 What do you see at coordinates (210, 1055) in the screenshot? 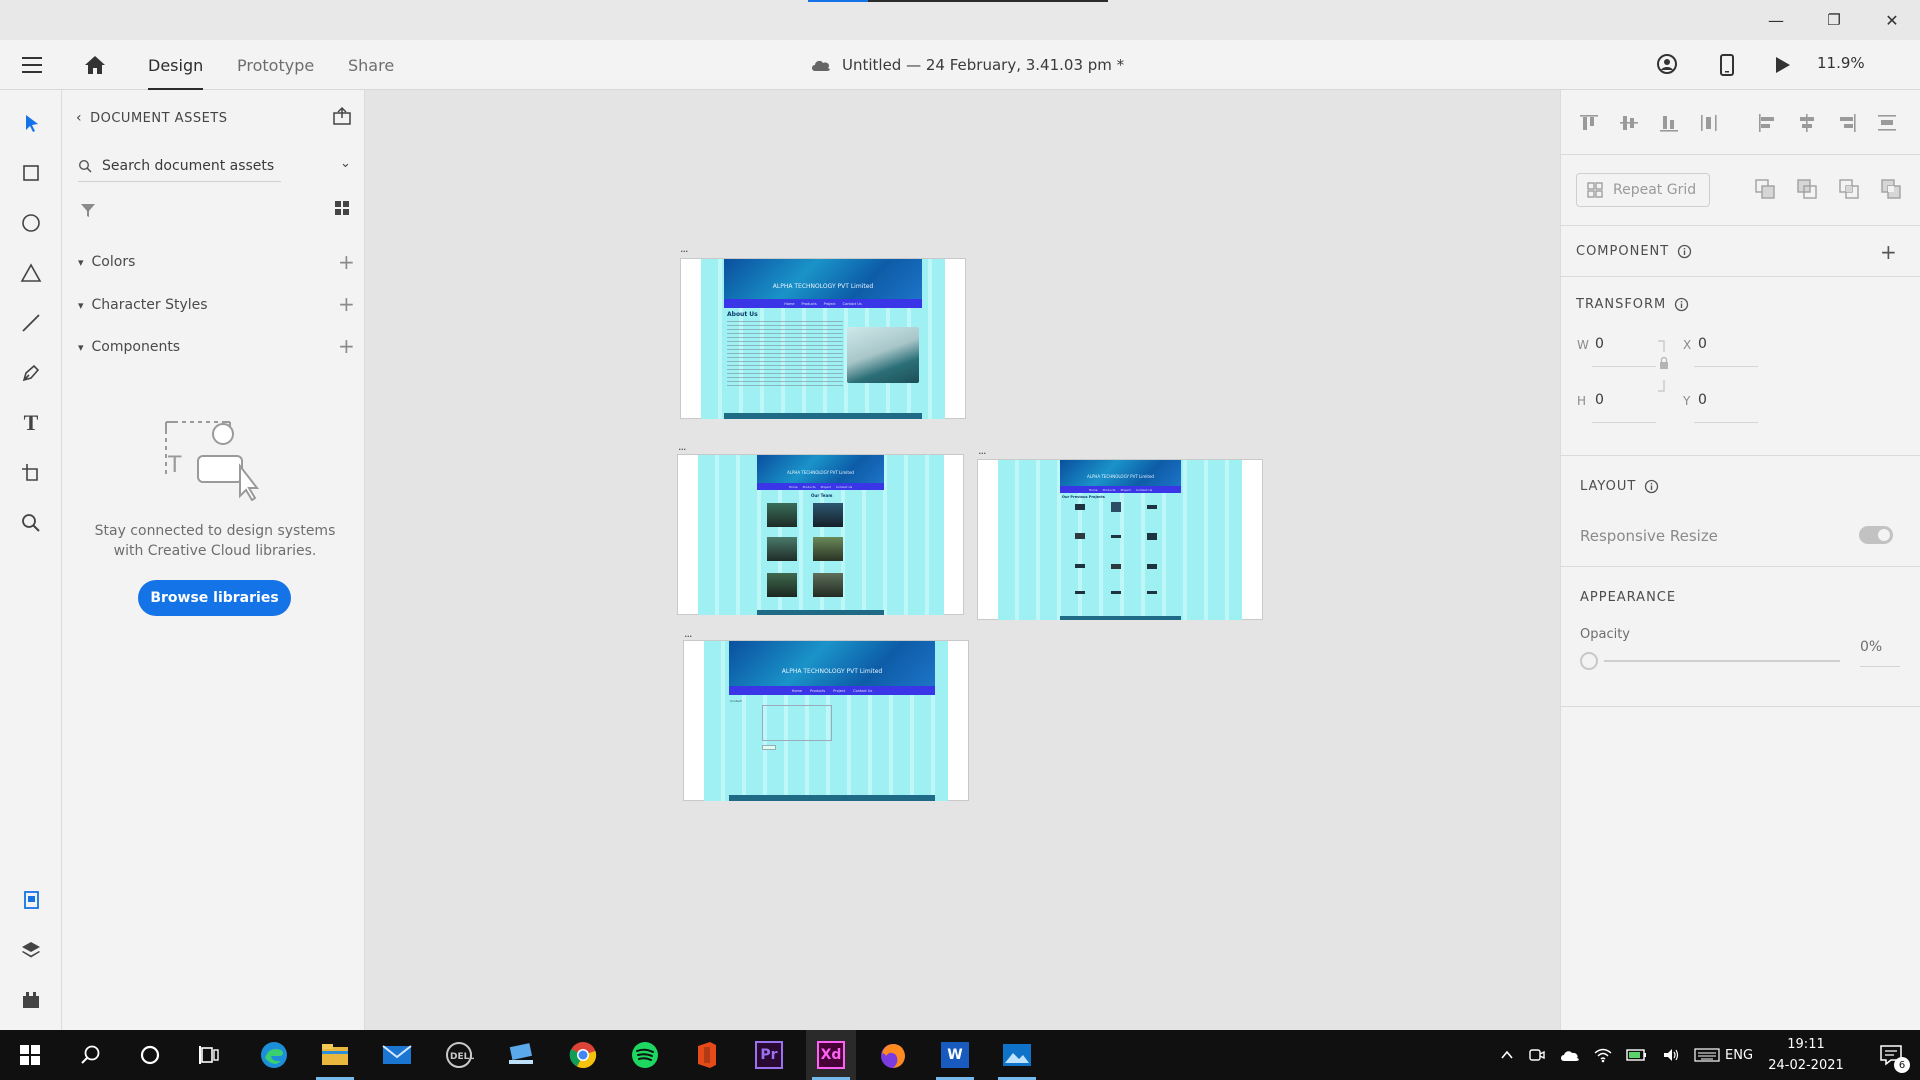
I see `task-view-icon` at bounding box center [210, 1055].